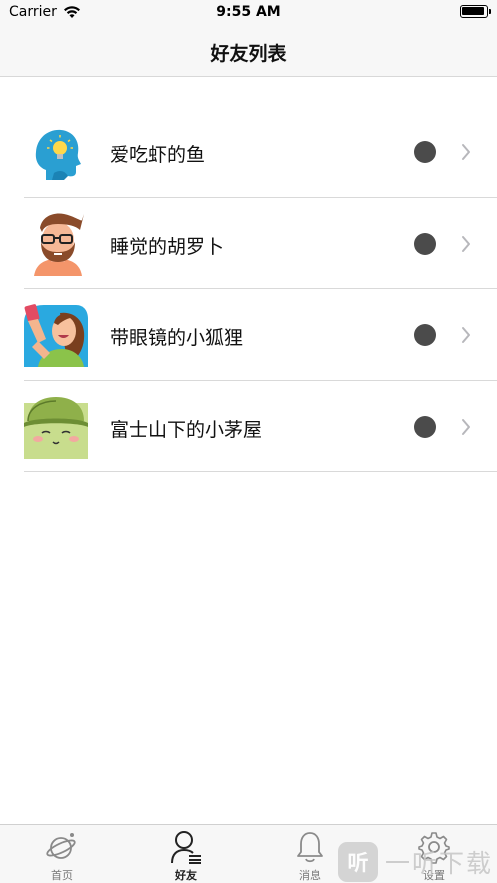  Describe the element at coordinates (177, 338) in the screenshot. I see `friend-name: 带眼镜的小狐狸` at that location.